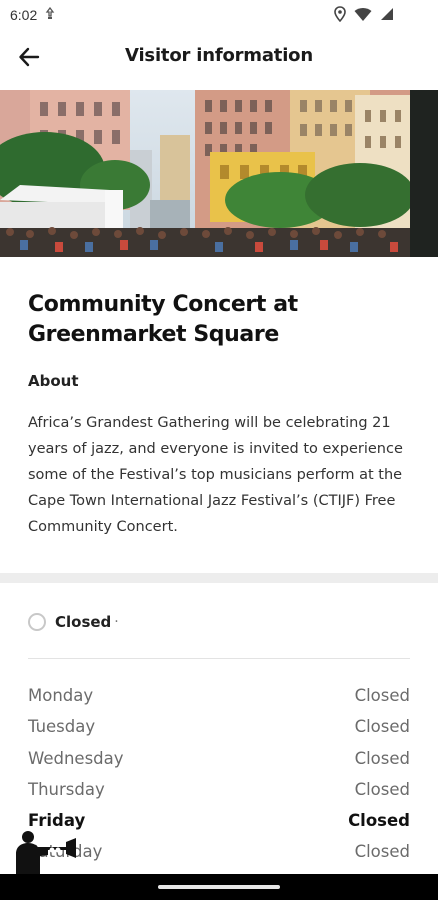  What do you see at coordinates (37, 622) in the screenshot?
I see `status-indicator-icon` at bounding box center [37, 622].